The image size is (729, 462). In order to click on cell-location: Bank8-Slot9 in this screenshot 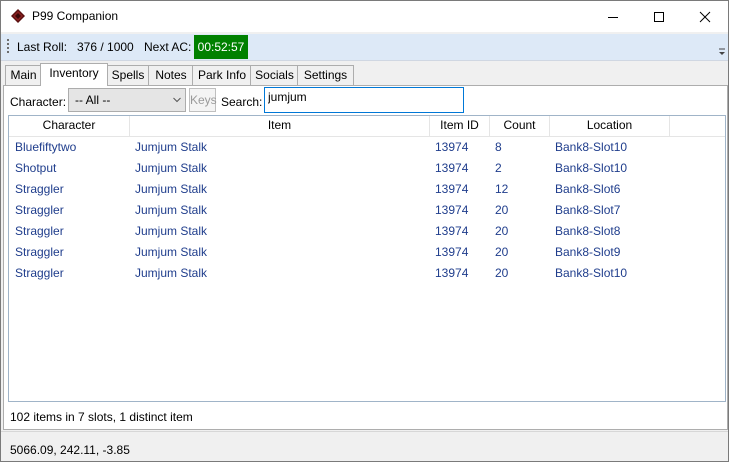, I will do `click(588, 252)`.